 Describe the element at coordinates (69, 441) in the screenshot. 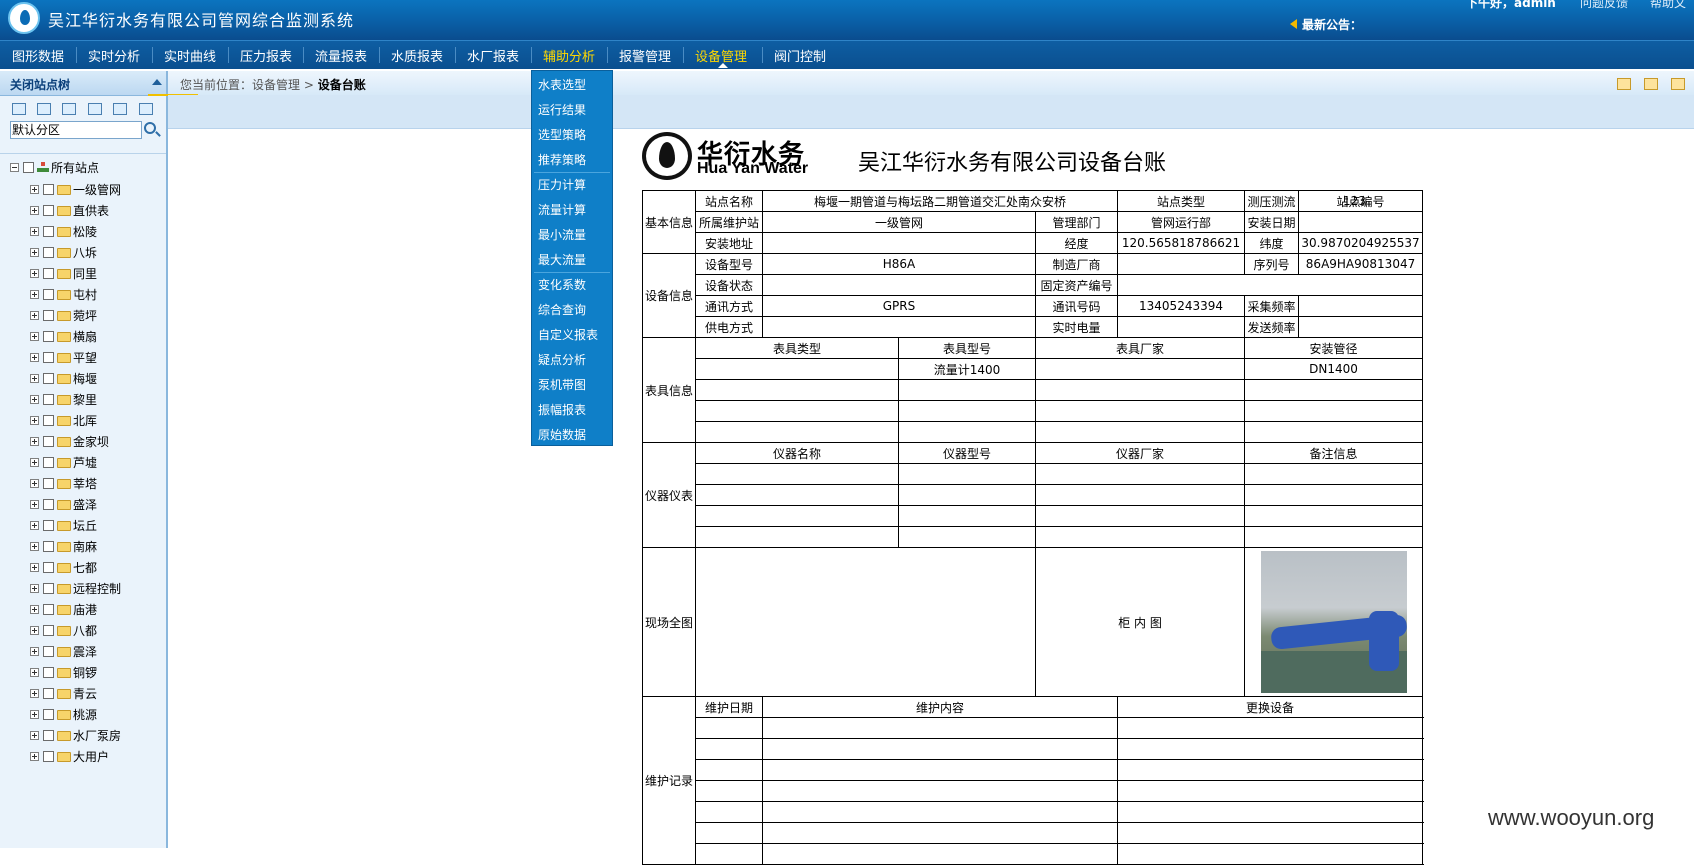

I see `tree-node: 金家坝` at that location.